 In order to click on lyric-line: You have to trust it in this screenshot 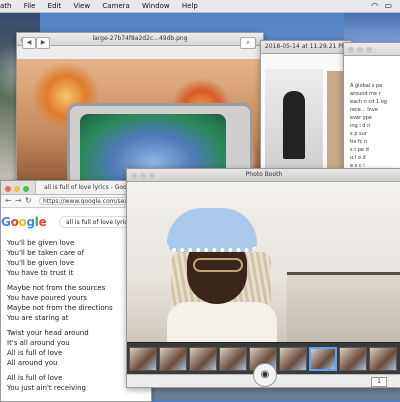, I will do `click(40, 273)`.